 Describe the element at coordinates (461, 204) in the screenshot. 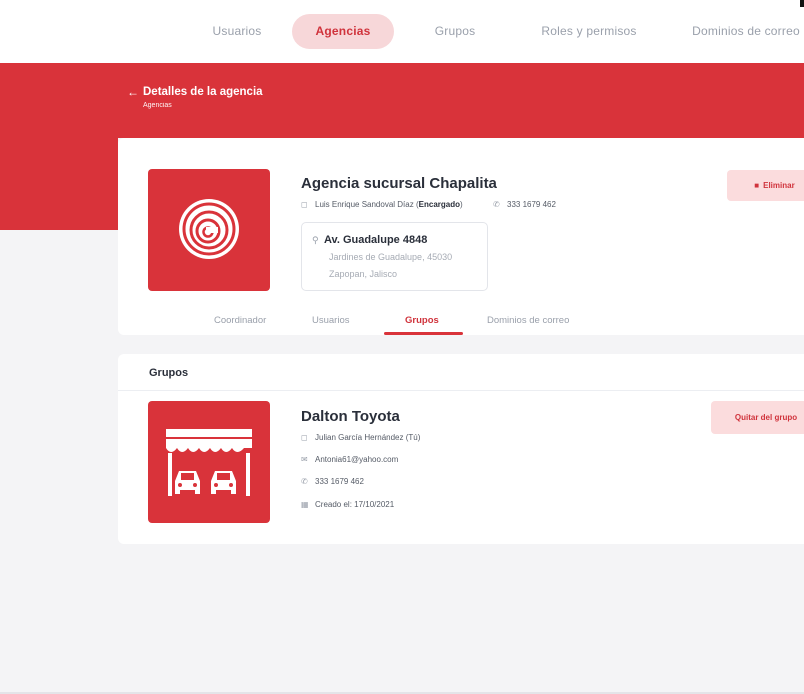

I see `manager-paren-close: )` at that location.